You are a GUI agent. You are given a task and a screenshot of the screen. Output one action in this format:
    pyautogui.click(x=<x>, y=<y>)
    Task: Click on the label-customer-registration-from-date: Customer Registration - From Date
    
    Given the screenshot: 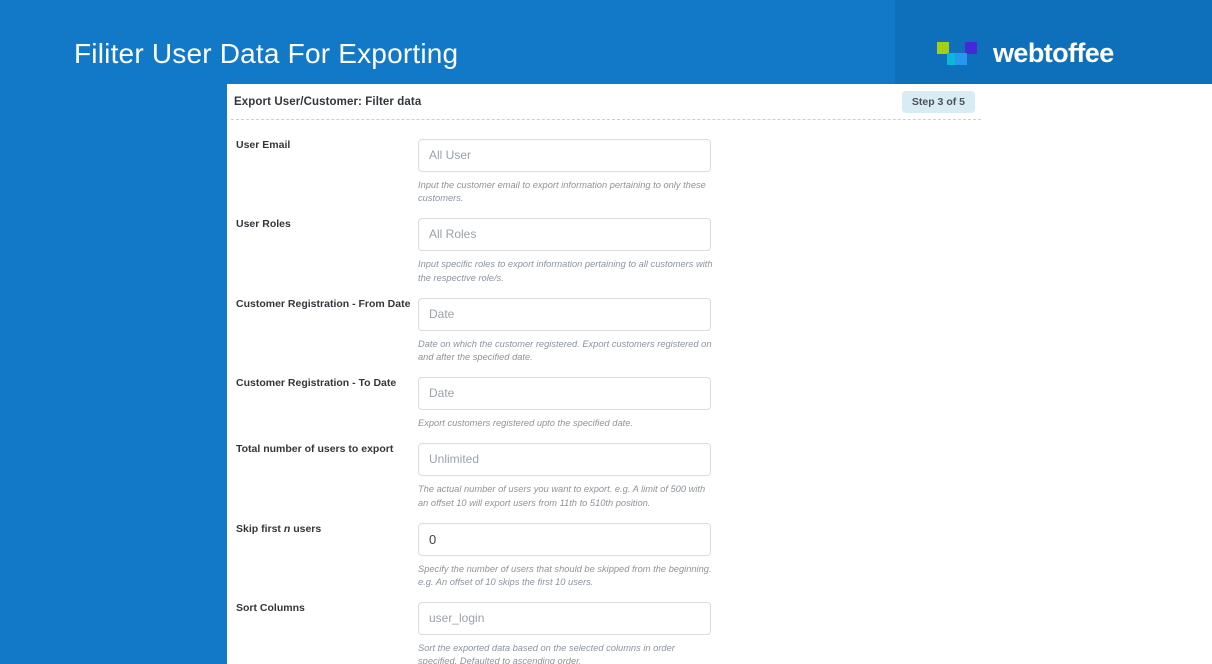 What is the action you would take?
    pyautogui.click(x=323, y=303)
    